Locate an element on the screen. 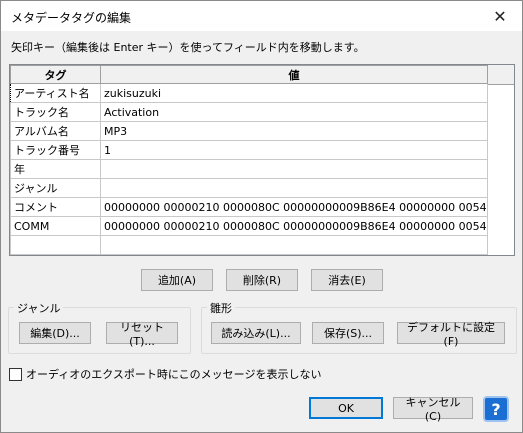 The height and width of the screenshot is (433, 523). window-title: メタデータタグの編集 is located at coordinates (71, 18).